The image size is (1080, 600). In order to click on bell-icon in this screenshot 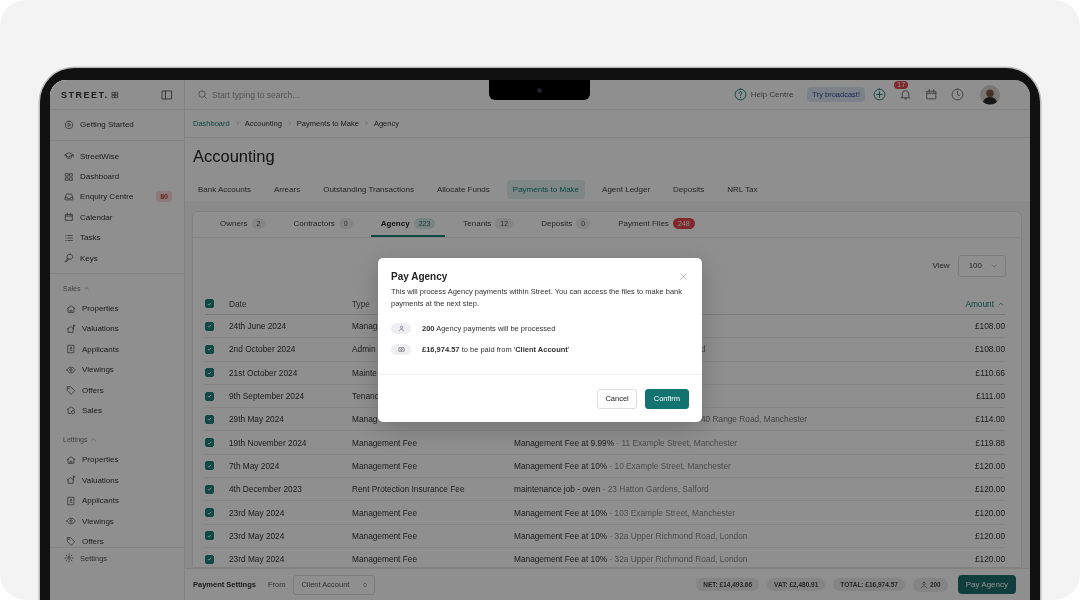, I will do `click(905, 94)`.